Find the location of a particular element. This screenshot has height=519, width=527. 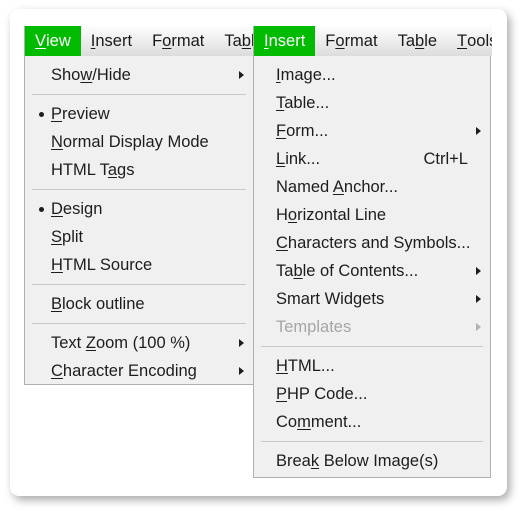

menu-item-label: Preview is located at coordinates (80, 113).